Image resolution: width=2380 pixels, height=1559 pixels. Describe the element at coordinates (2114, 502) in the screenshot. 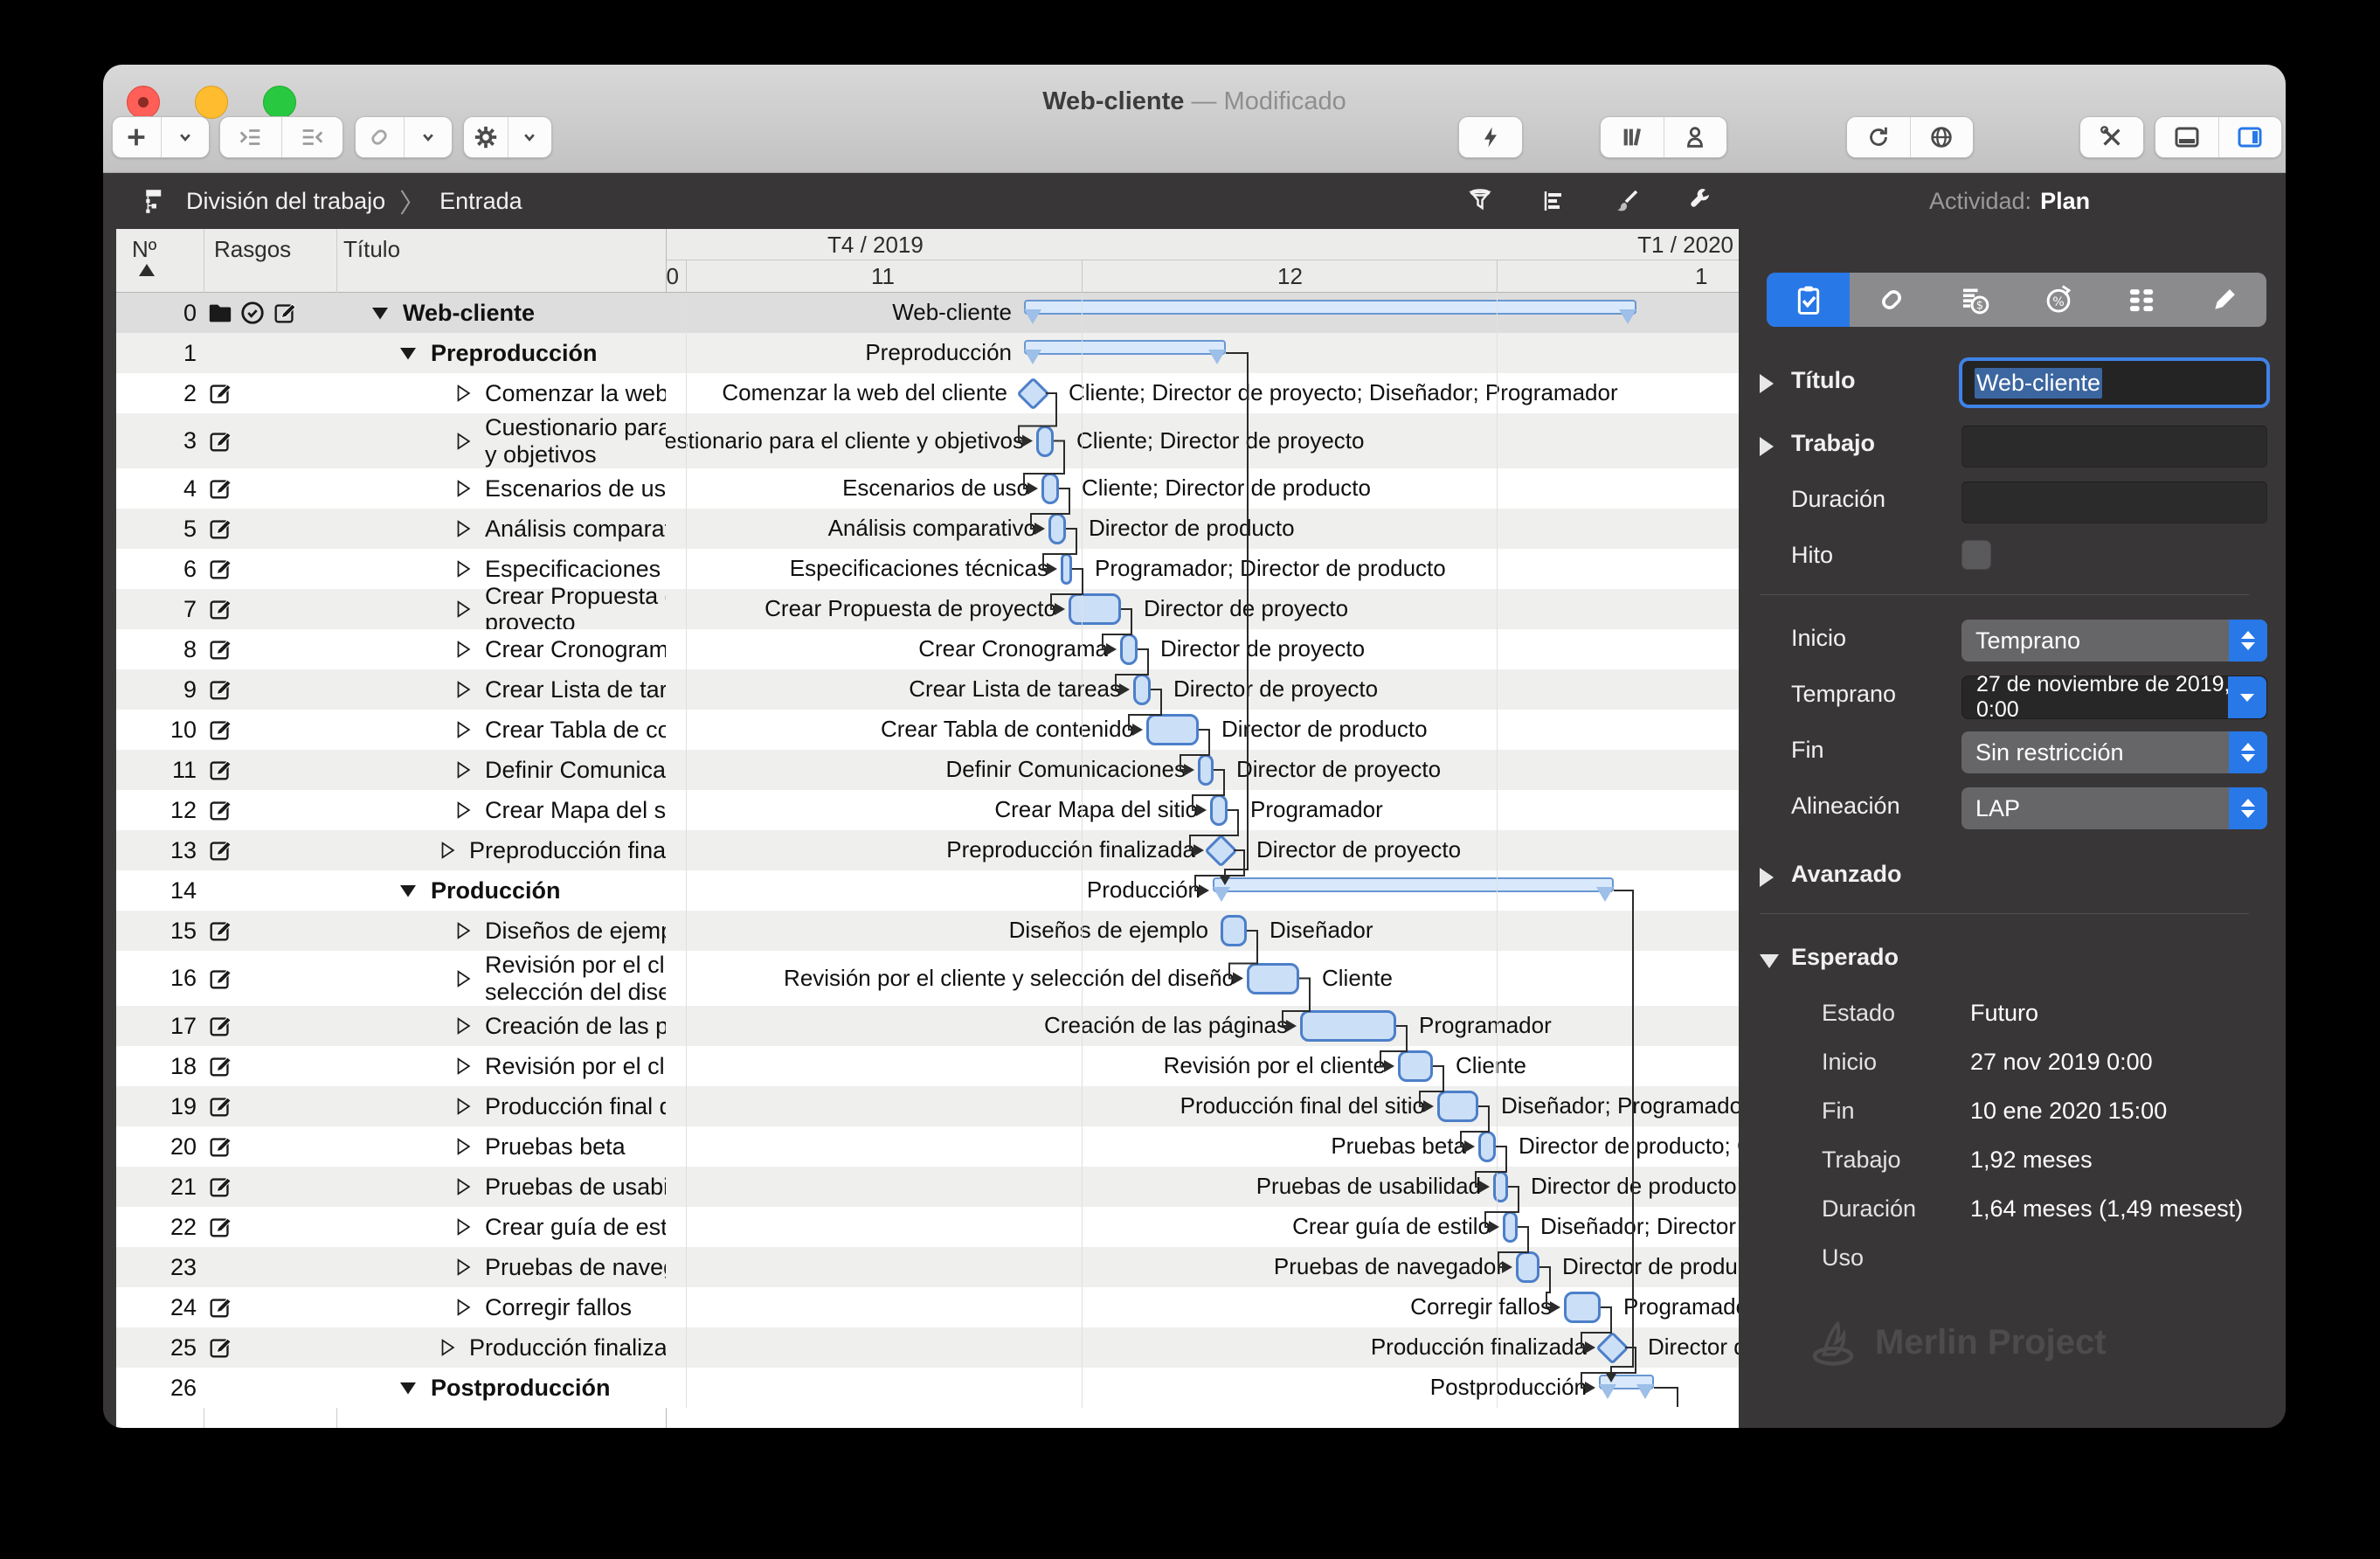

I see `duracion-input` at that location.